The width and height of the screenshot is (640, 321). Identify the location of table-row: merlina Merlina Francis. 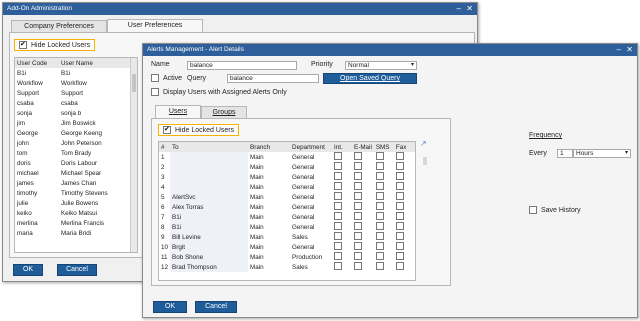
(74, 223).